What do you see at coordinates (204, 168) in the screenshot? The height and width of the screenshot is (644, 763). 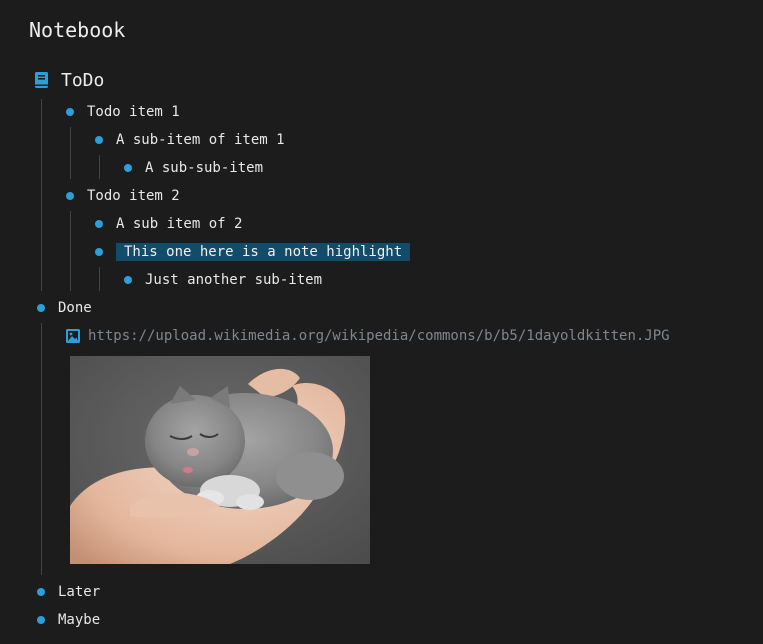 I see `item-text: A sub-sub-item` at bounding box center [204, 168].